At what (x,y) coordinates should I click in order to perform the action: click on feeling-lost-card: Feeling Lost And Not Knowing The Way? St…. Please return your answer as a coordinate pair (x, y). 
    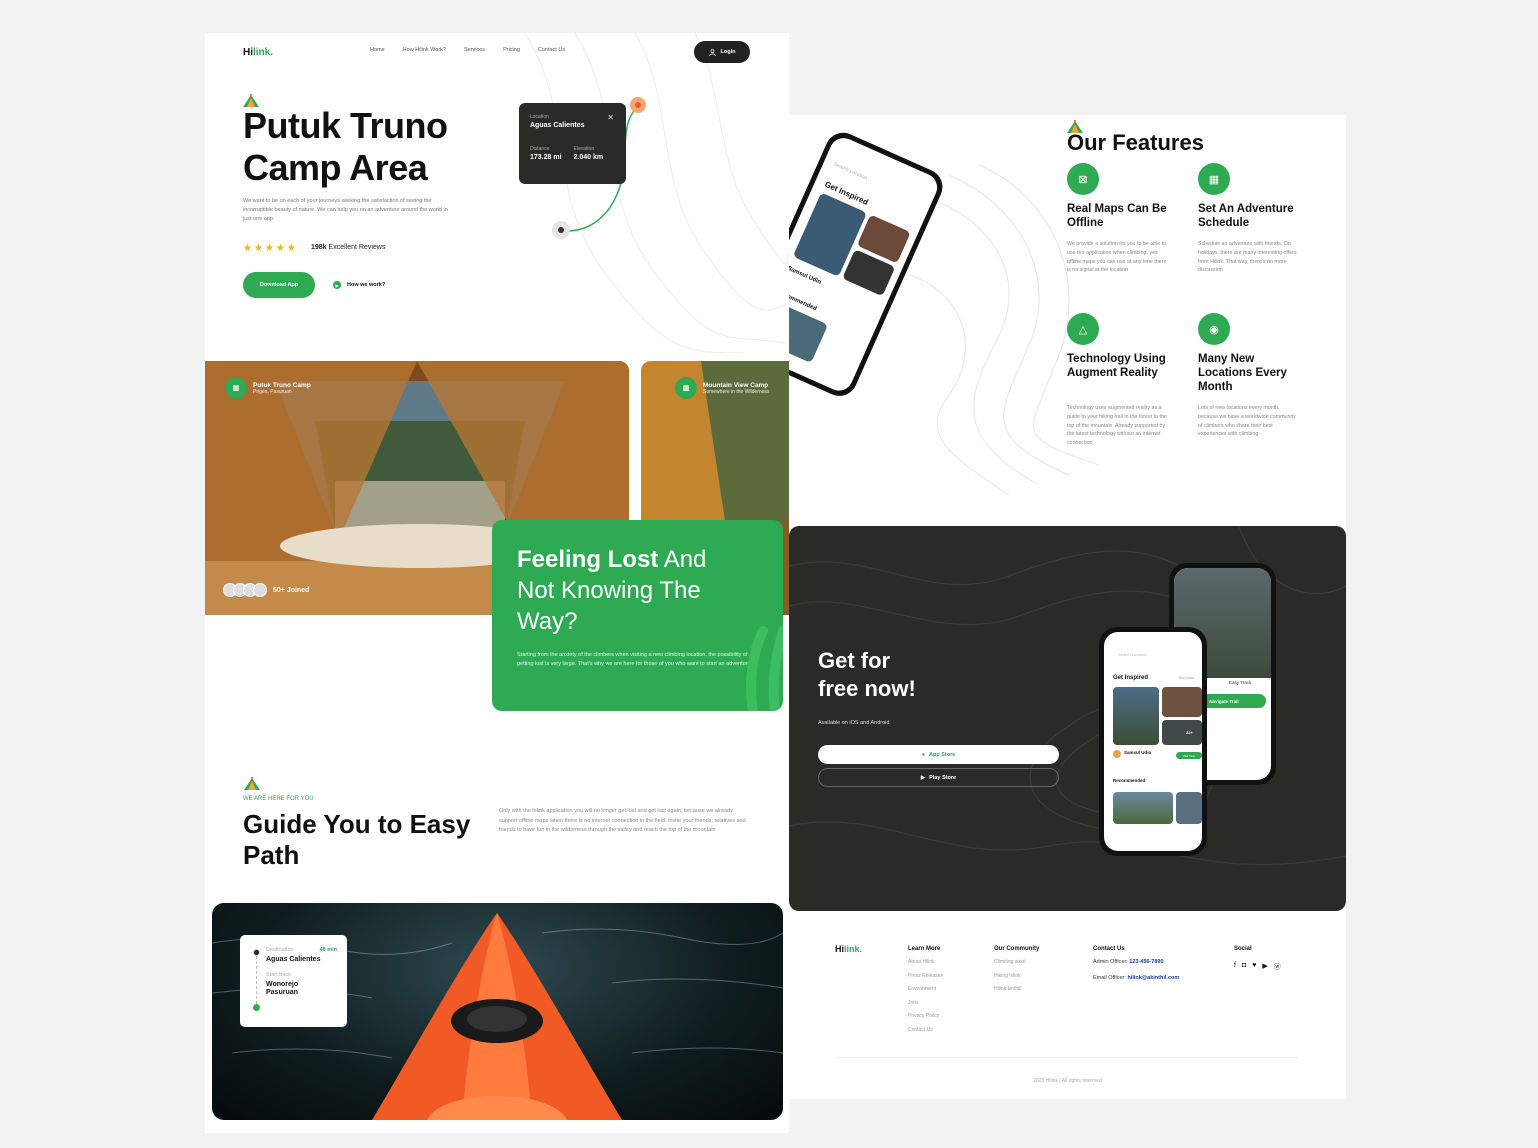
    Looking at the image, I should click on (637, 615).